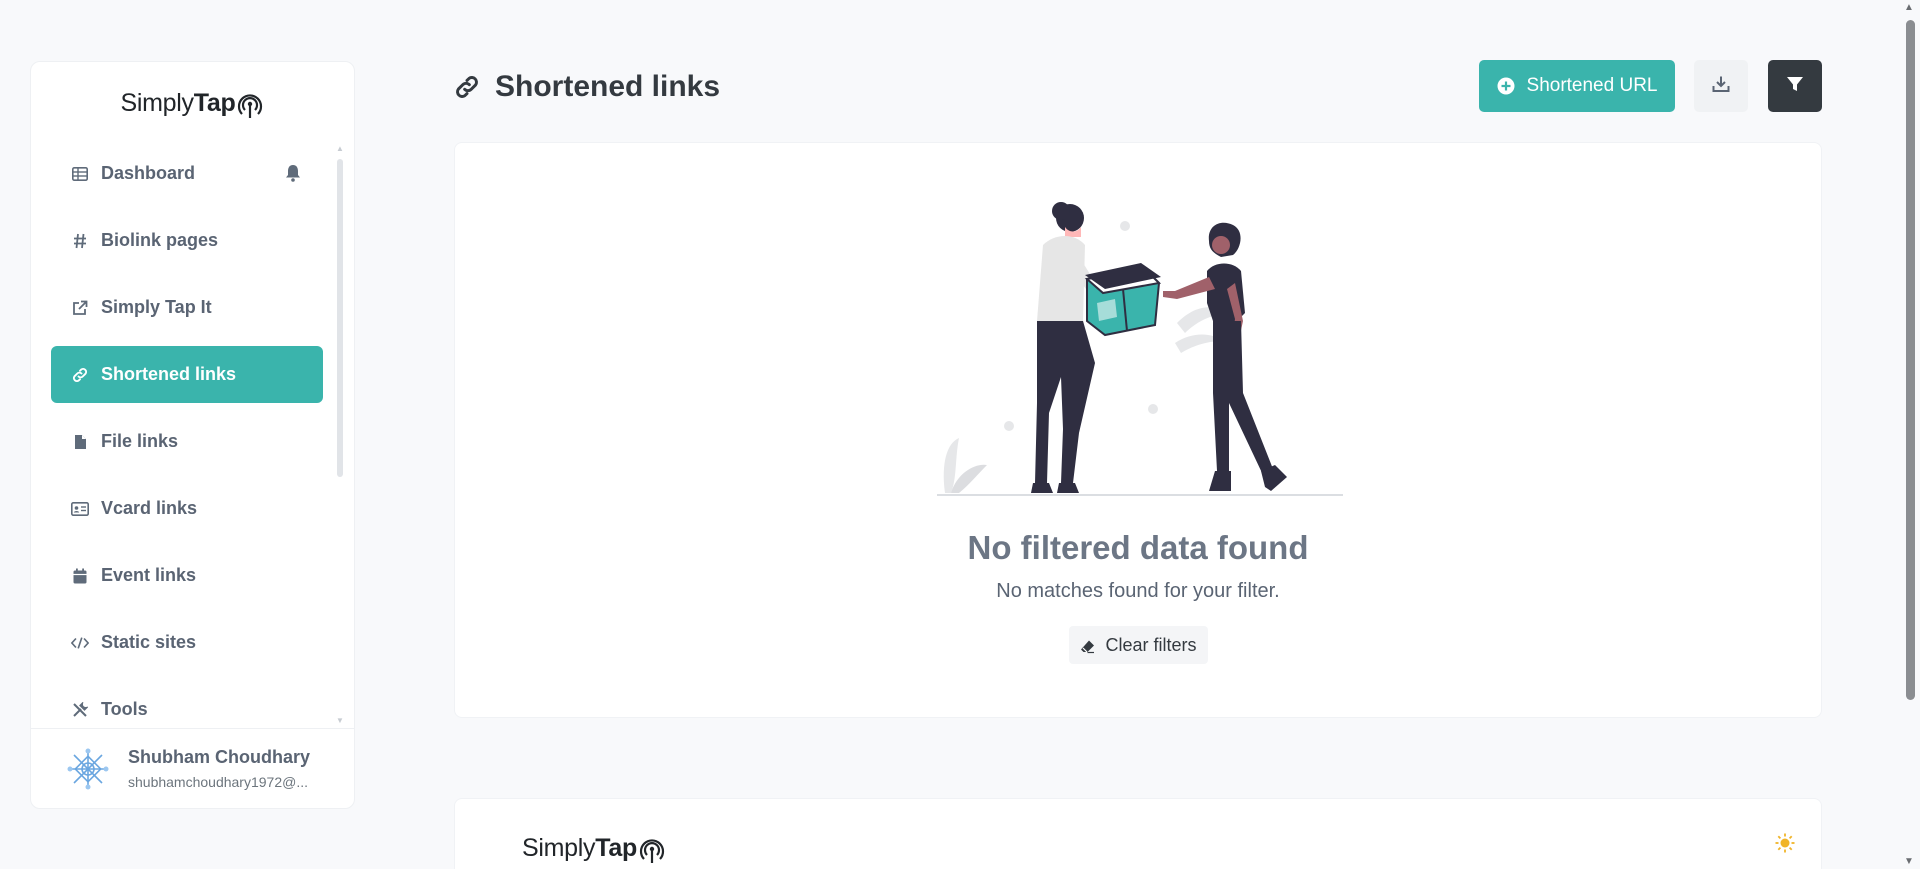 This screenshot has height=869, width=1920. Describe the element at coordinates (1087, 645) in the screenshot. I see `eraser-icon` at that location.